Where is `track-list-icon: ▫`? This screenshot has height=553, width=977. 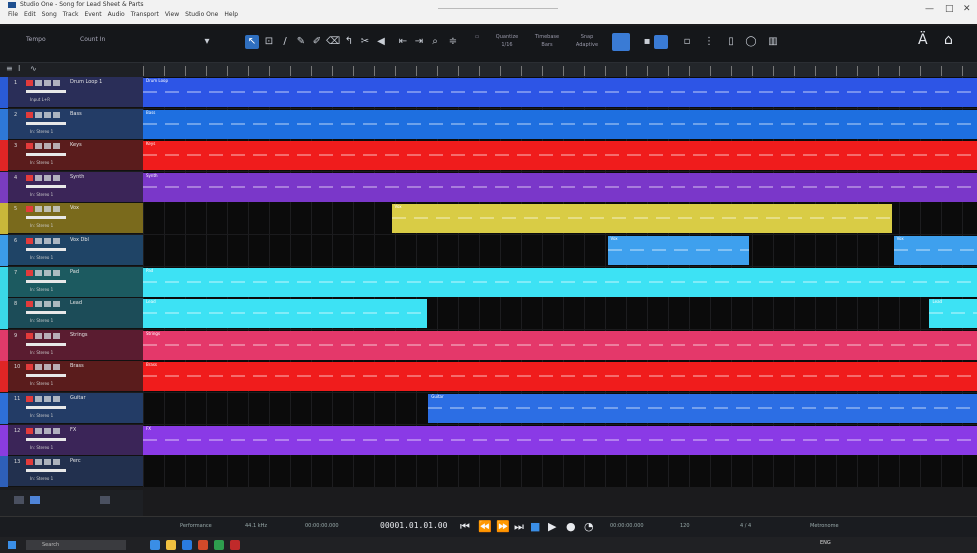
track-list-icon: ▫ is located at coordinates (687, 42).